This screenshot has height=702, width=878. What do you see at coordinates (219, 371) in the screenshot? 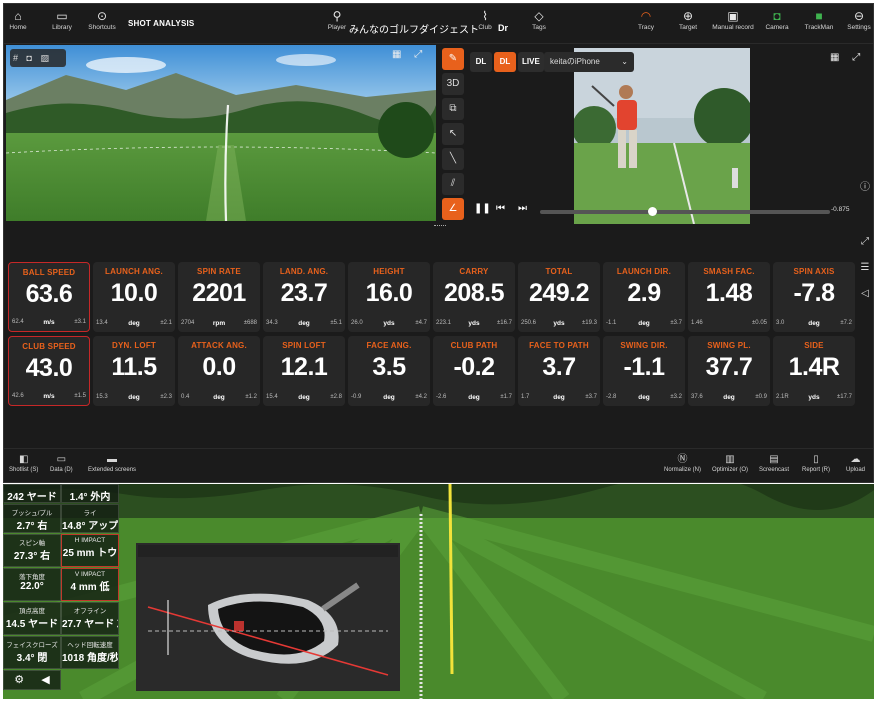
I see `metric-tile-attack-ang: ATTACK ANG. 0.0 0.4 deg ±1.2` at bounding box center [219, 371].